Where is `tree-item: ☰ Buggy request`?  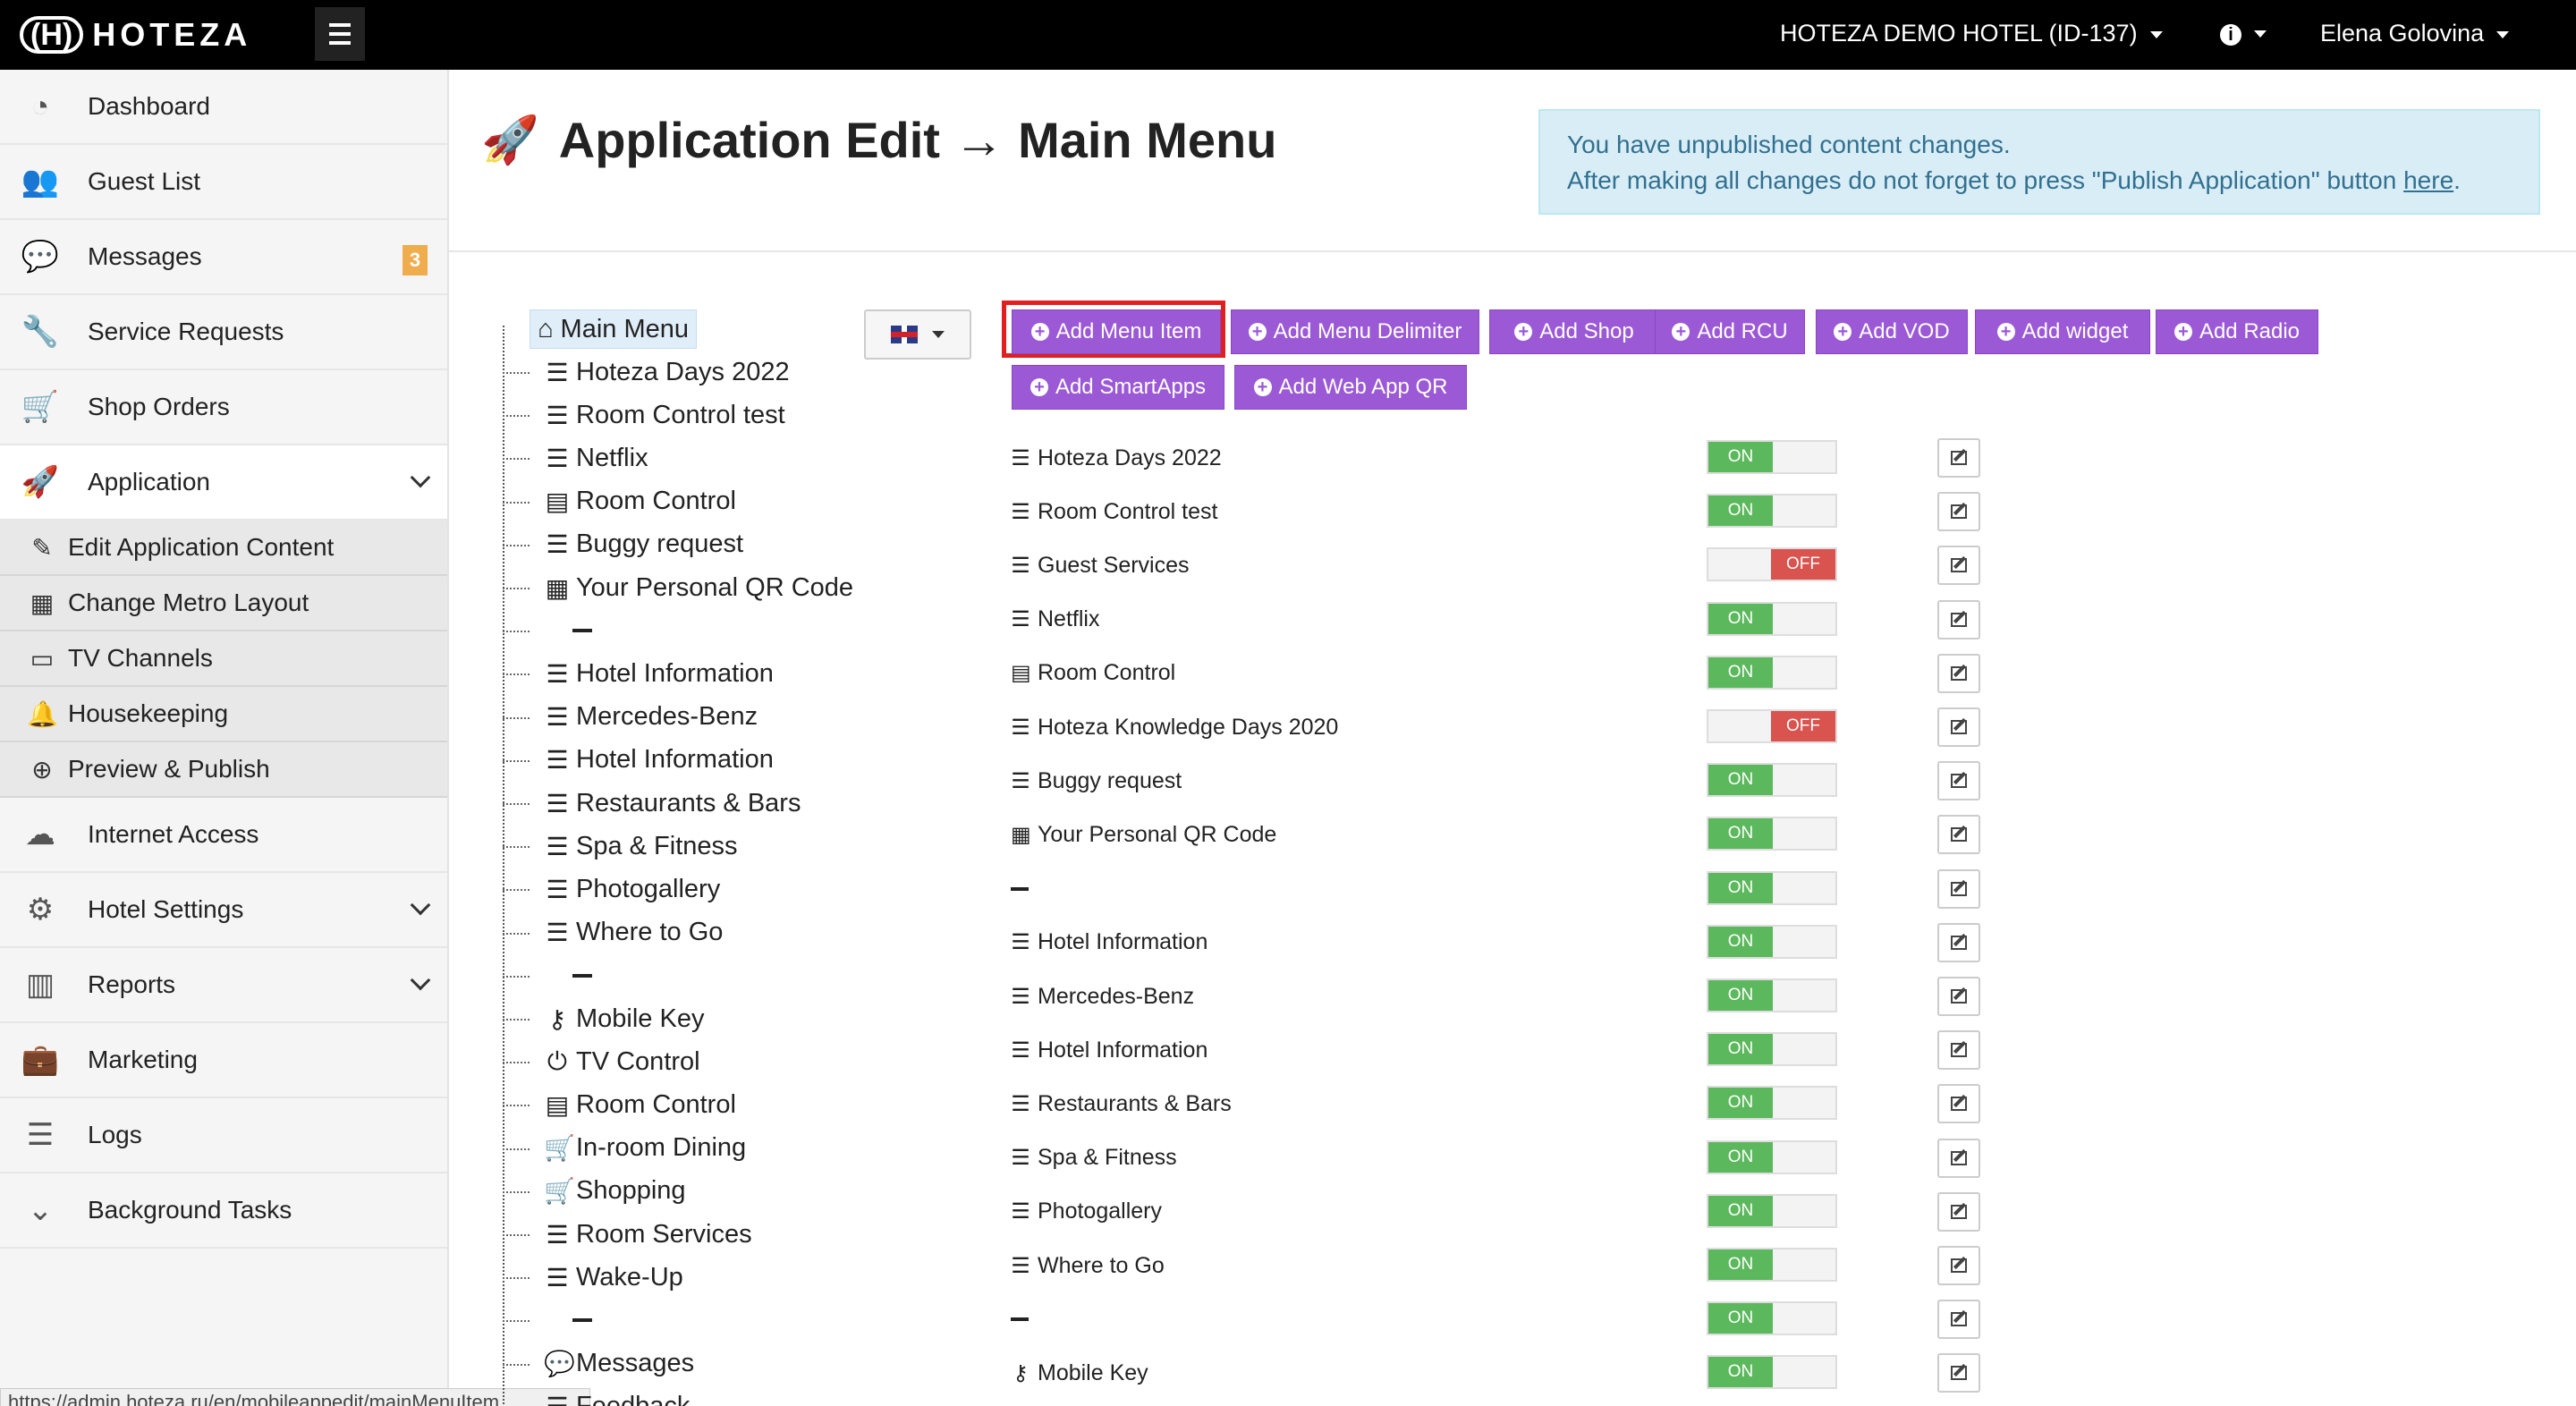 tree-item: ☰ Buggy request is located at coordinates (623, 545).